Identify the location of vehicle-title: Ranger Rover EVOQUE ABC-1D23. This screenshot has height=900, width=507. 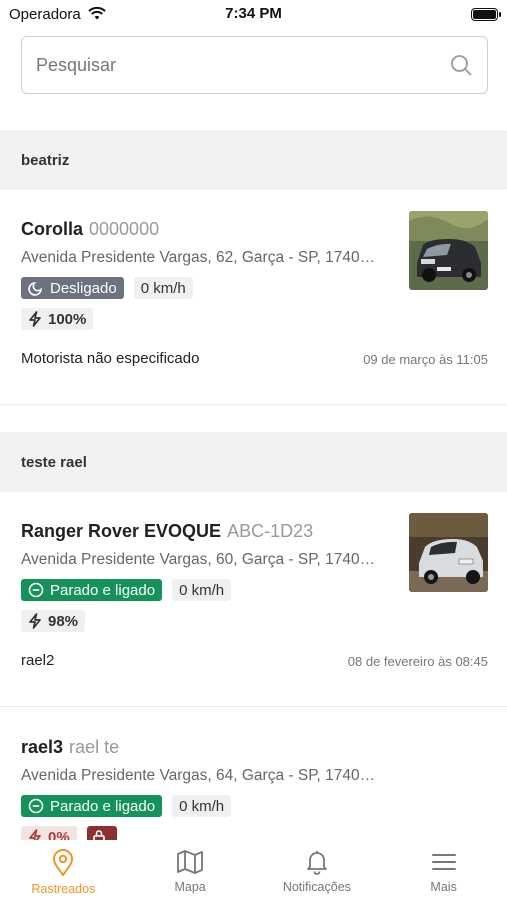
(167, 531).